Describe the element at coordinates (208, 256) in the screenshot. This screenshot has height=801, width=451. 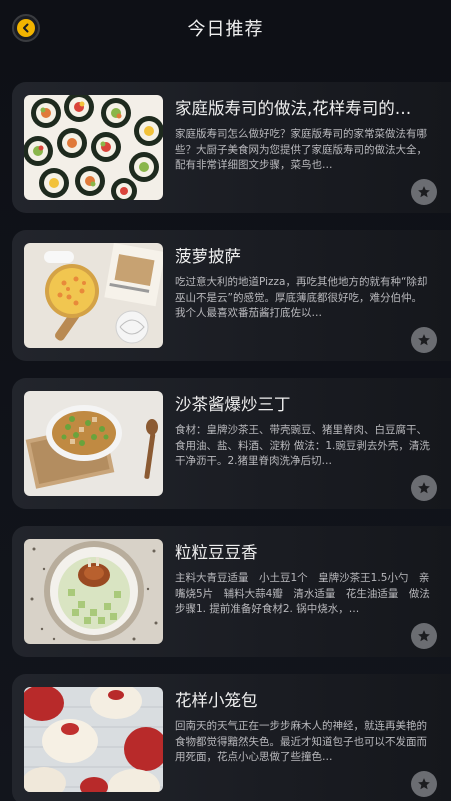
I see `recipe-title: 菠萝披萨` at that location.